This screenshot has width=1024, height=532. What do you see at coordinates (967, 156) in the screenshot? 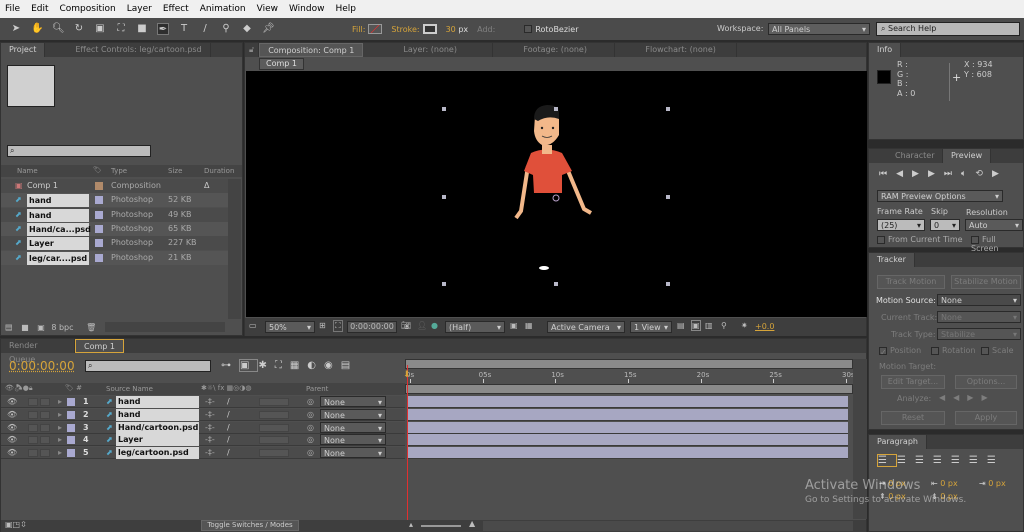
I see `tab-preview: Preview` at bounding box center [967, 156].